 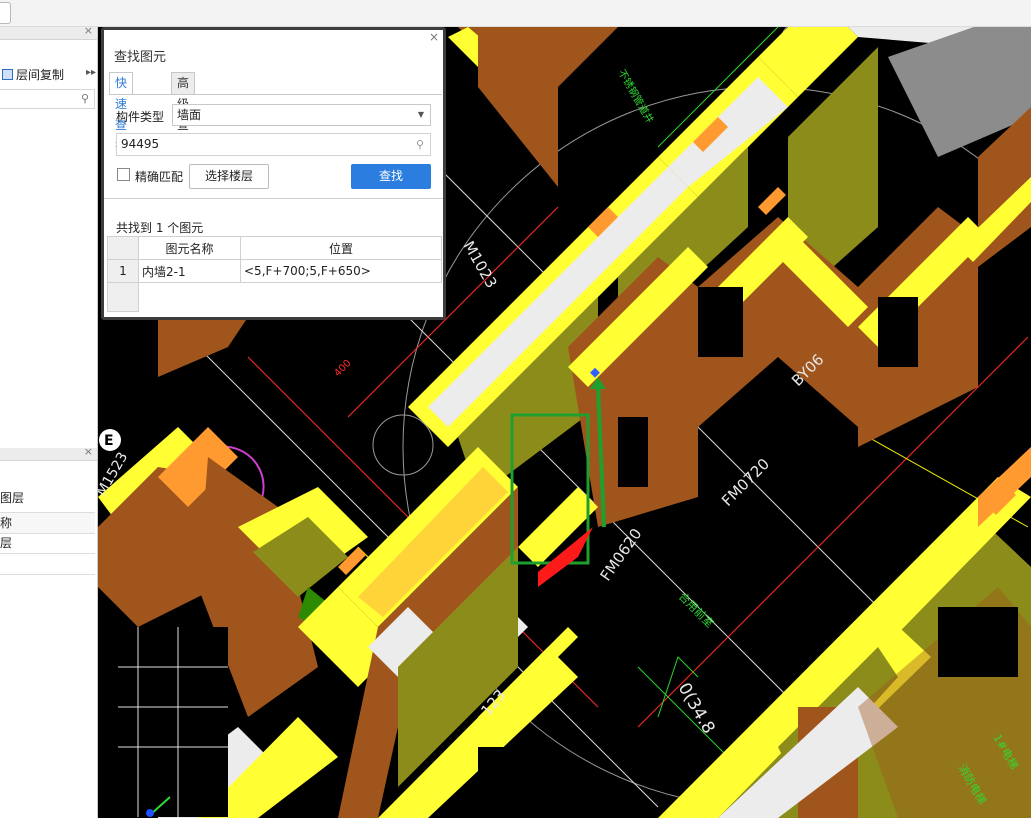 What do you see at coordinates (391, 176) in the screenshot?
I see `find-button: 查找` at bounding box center [391, 176].